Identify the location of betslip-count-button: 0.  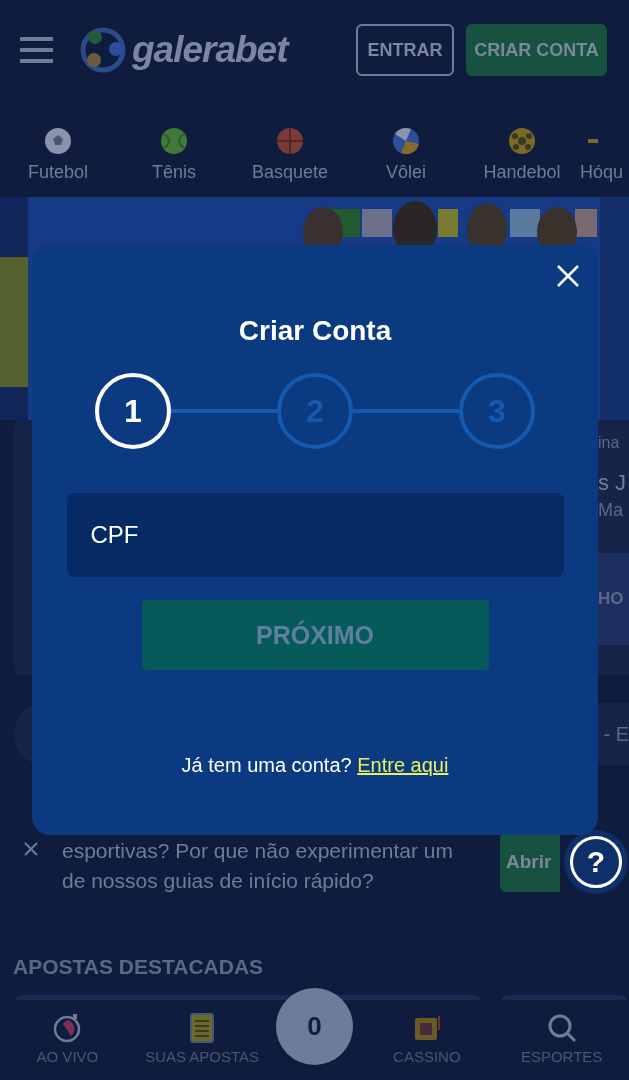
(314, 1026).